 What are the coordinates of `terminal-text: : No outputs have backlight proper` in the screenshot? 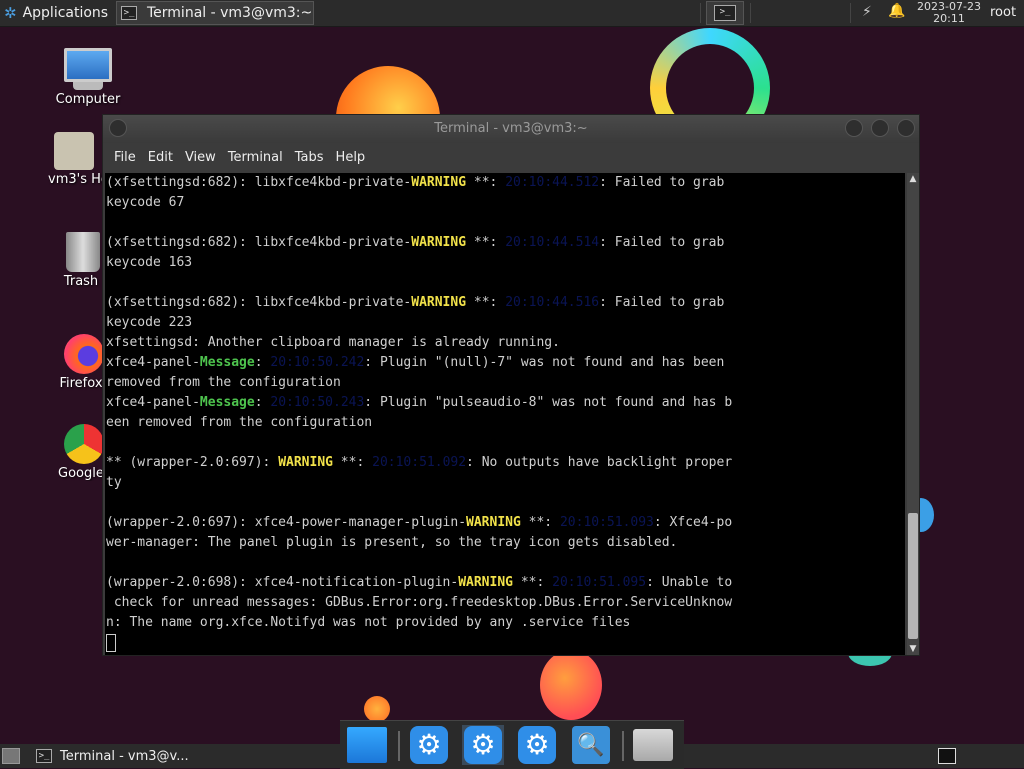 It's located at (599, 462).